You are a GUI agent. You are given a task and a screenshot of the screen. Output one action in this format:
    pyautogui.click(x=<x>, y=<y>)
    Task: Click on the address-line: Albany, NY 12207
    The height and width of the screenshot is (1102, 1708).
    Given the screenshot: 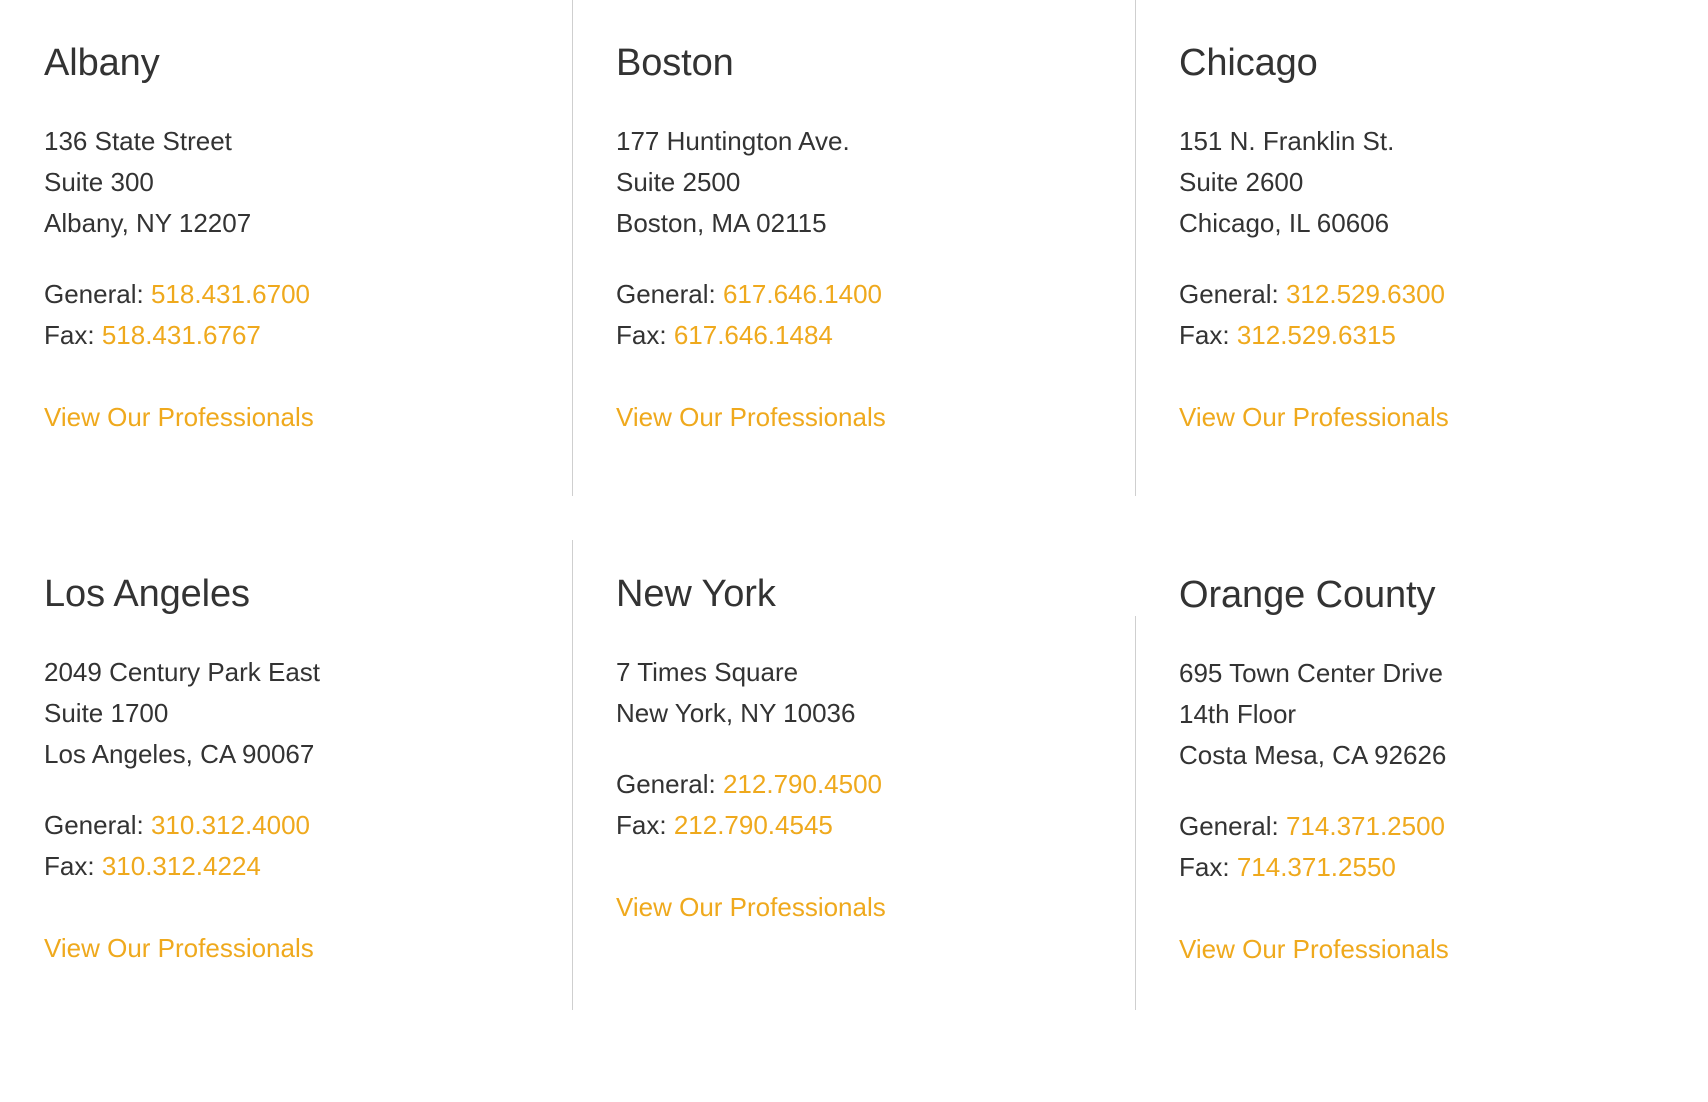 What is the action you would take?
    pyautogui.click(x=148, y=223)
    